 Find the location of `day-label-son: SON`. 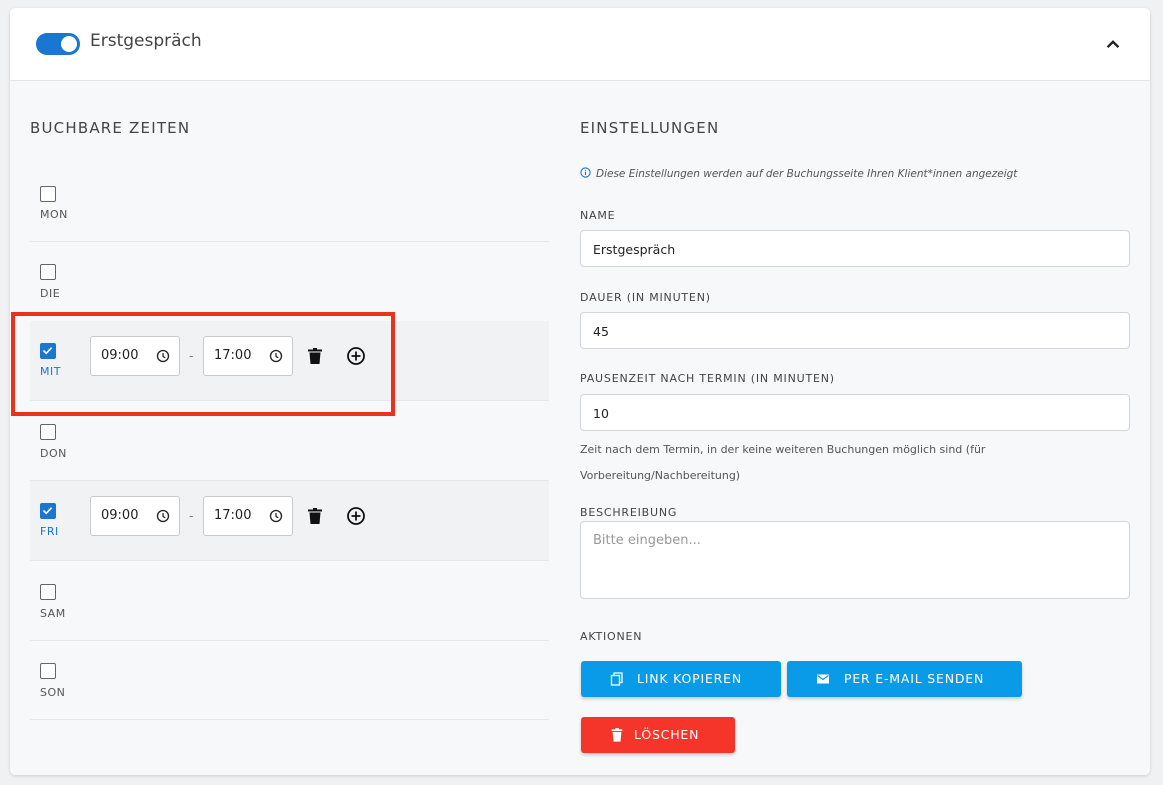

day-label-son: SON is located at coordinates (53, 692).